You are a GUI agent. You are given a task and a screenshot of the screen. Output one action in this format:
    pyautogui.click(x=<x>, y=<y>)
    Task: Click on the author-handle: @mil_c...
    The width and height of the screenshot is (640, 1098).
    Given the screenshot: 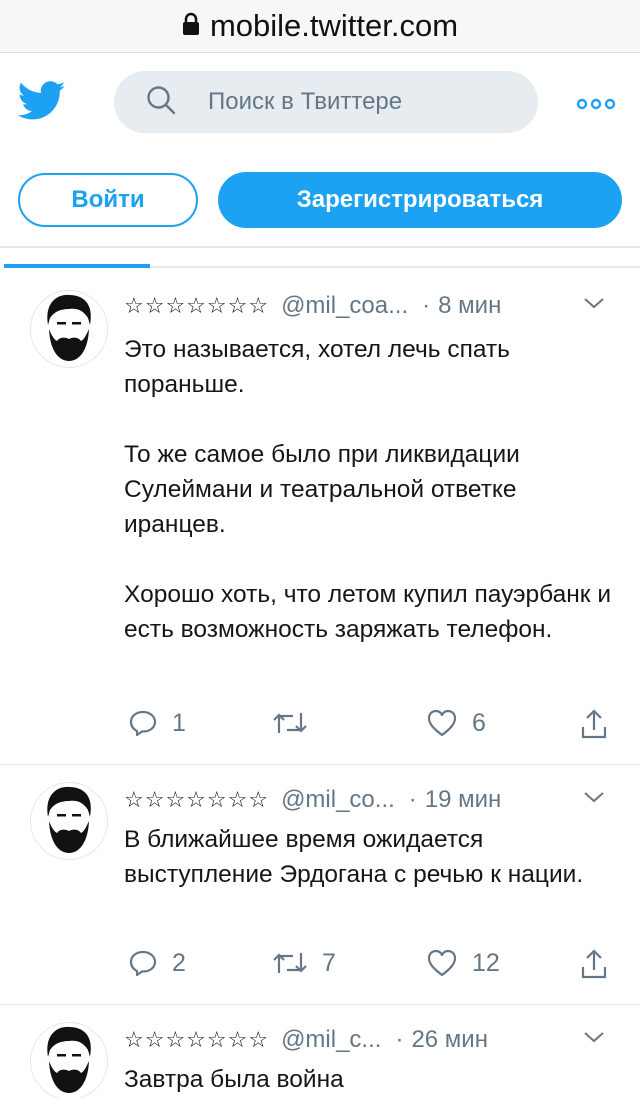 What is the action you would take?
    pyautogui.click(x=331, y=1040)
    